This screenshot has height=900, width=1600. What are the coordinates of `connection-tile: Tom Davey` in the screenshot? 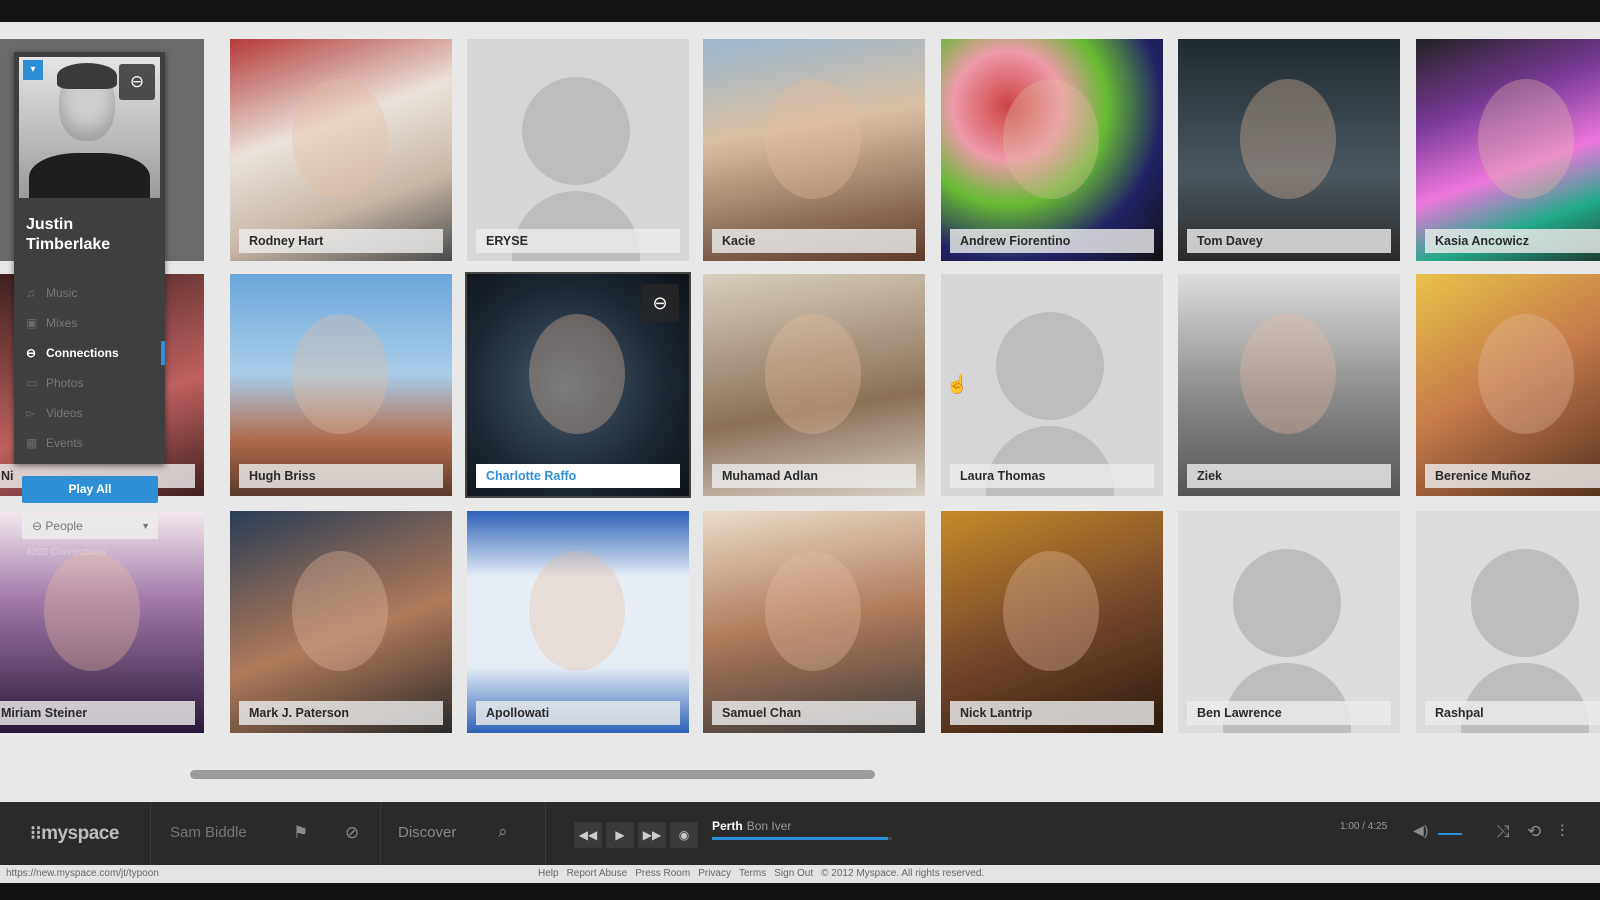 It's located at (1289, 150).